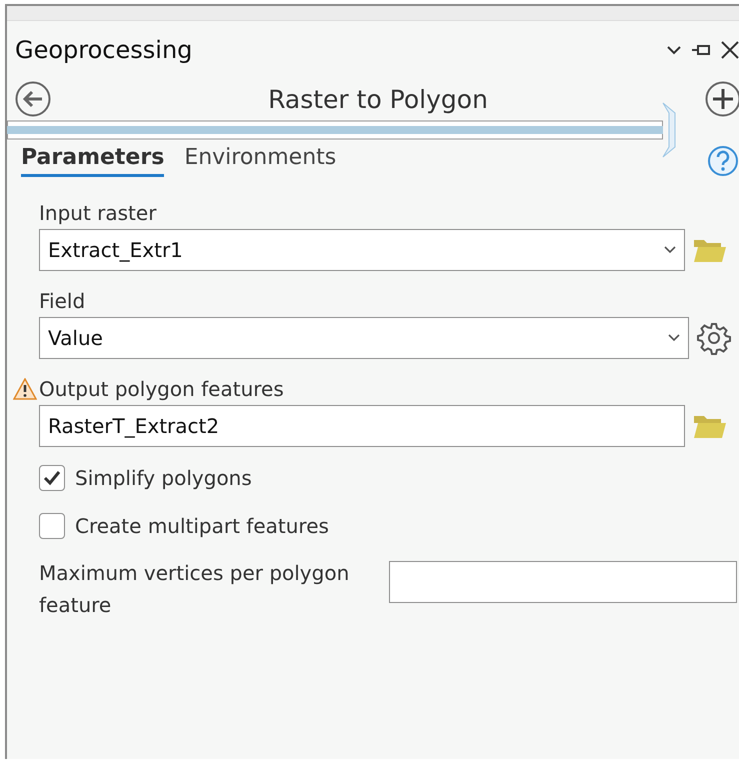 The height and width of the screenshot is (761, 739). What do you see at coordinates (701, 50) in the screenshot?
I see `pin-icon` at bounding box center [701, 50].